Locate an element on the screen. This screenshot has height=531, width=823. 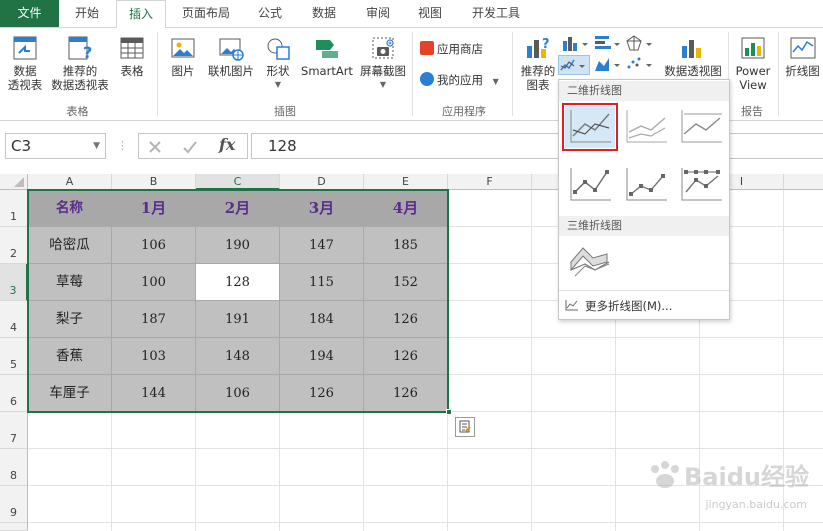
shapes-button: 形状 ▼ is located at coordinates (278, 63).